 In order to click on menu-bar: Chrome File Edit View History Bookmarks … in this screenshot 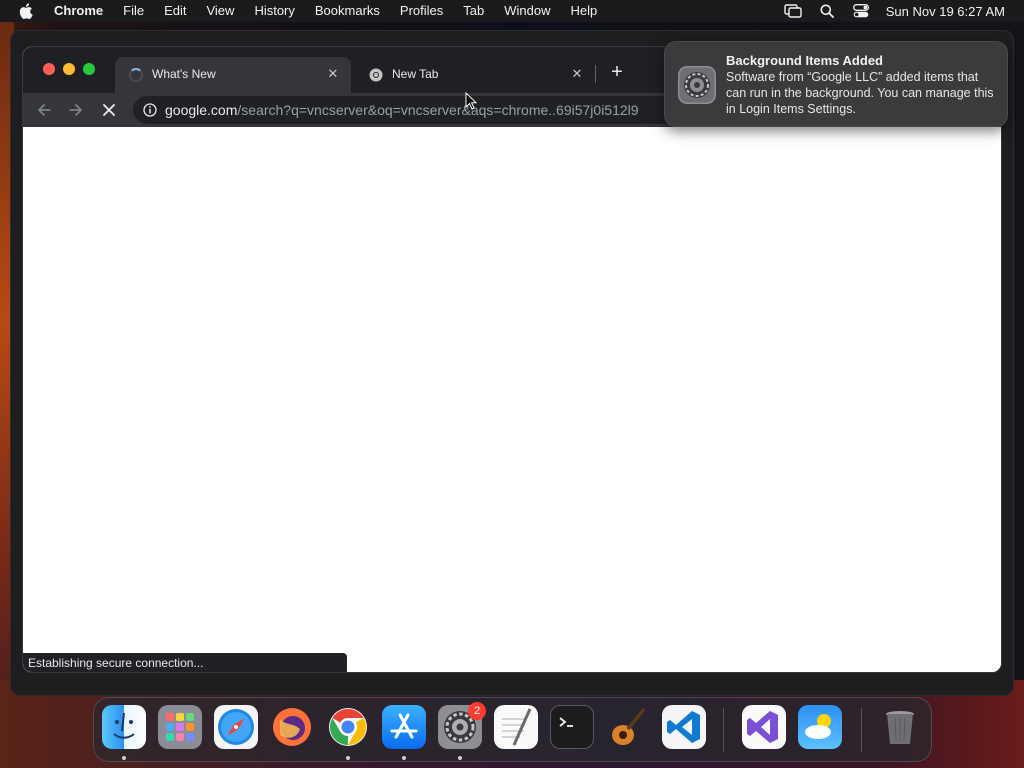, I will do `click(512, 11)`.